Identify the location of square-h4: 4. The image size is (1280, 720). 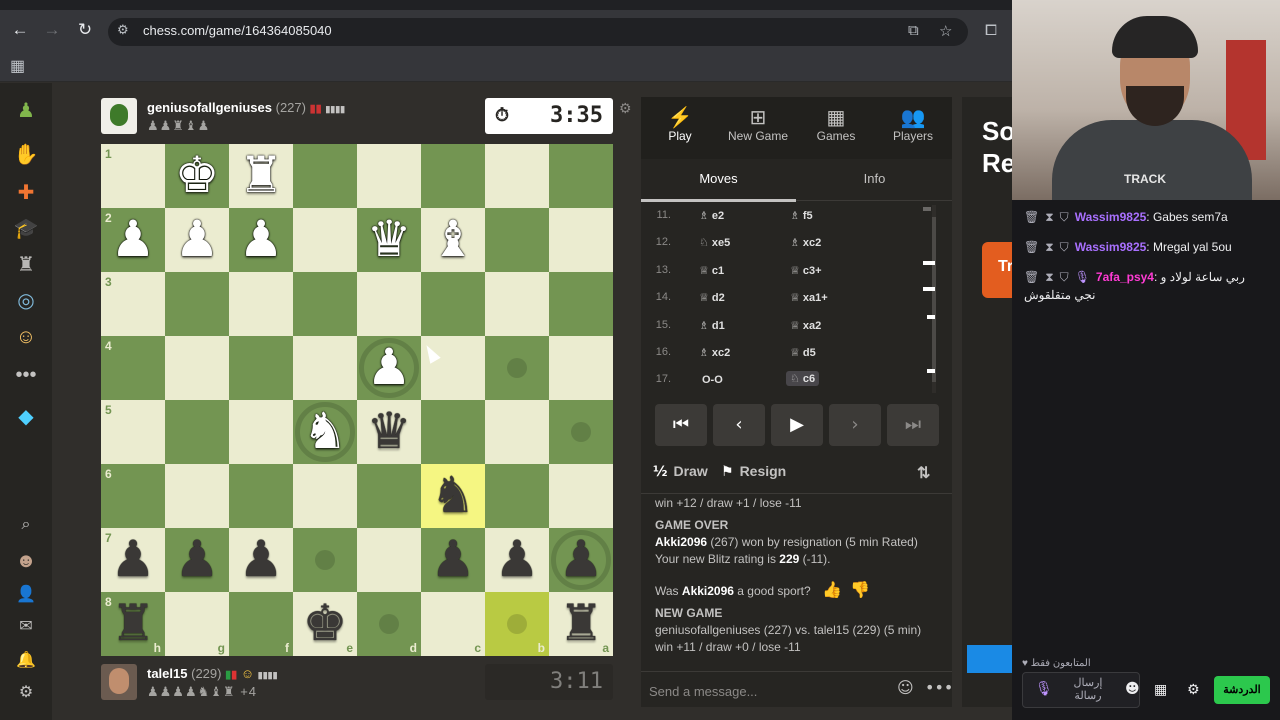
(133, 368).